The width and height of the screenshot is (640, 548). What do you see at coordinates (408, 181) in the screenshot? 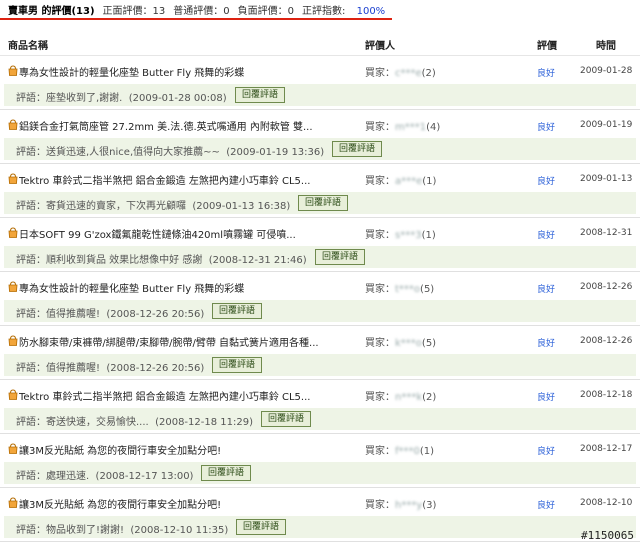
I see `rater-id: a***e` at bounding box center [408, 181].